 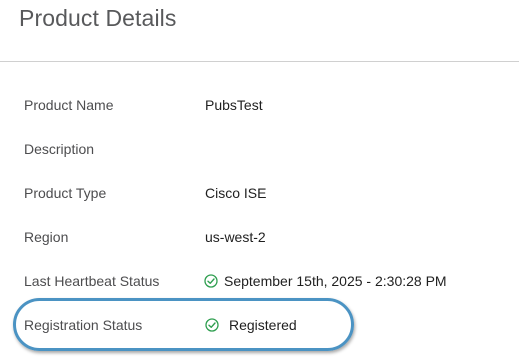 What do you see at coordinates (259, 149) in the screenshot?
I see `detail-row-description: Description` at bounding box center [259, 149].